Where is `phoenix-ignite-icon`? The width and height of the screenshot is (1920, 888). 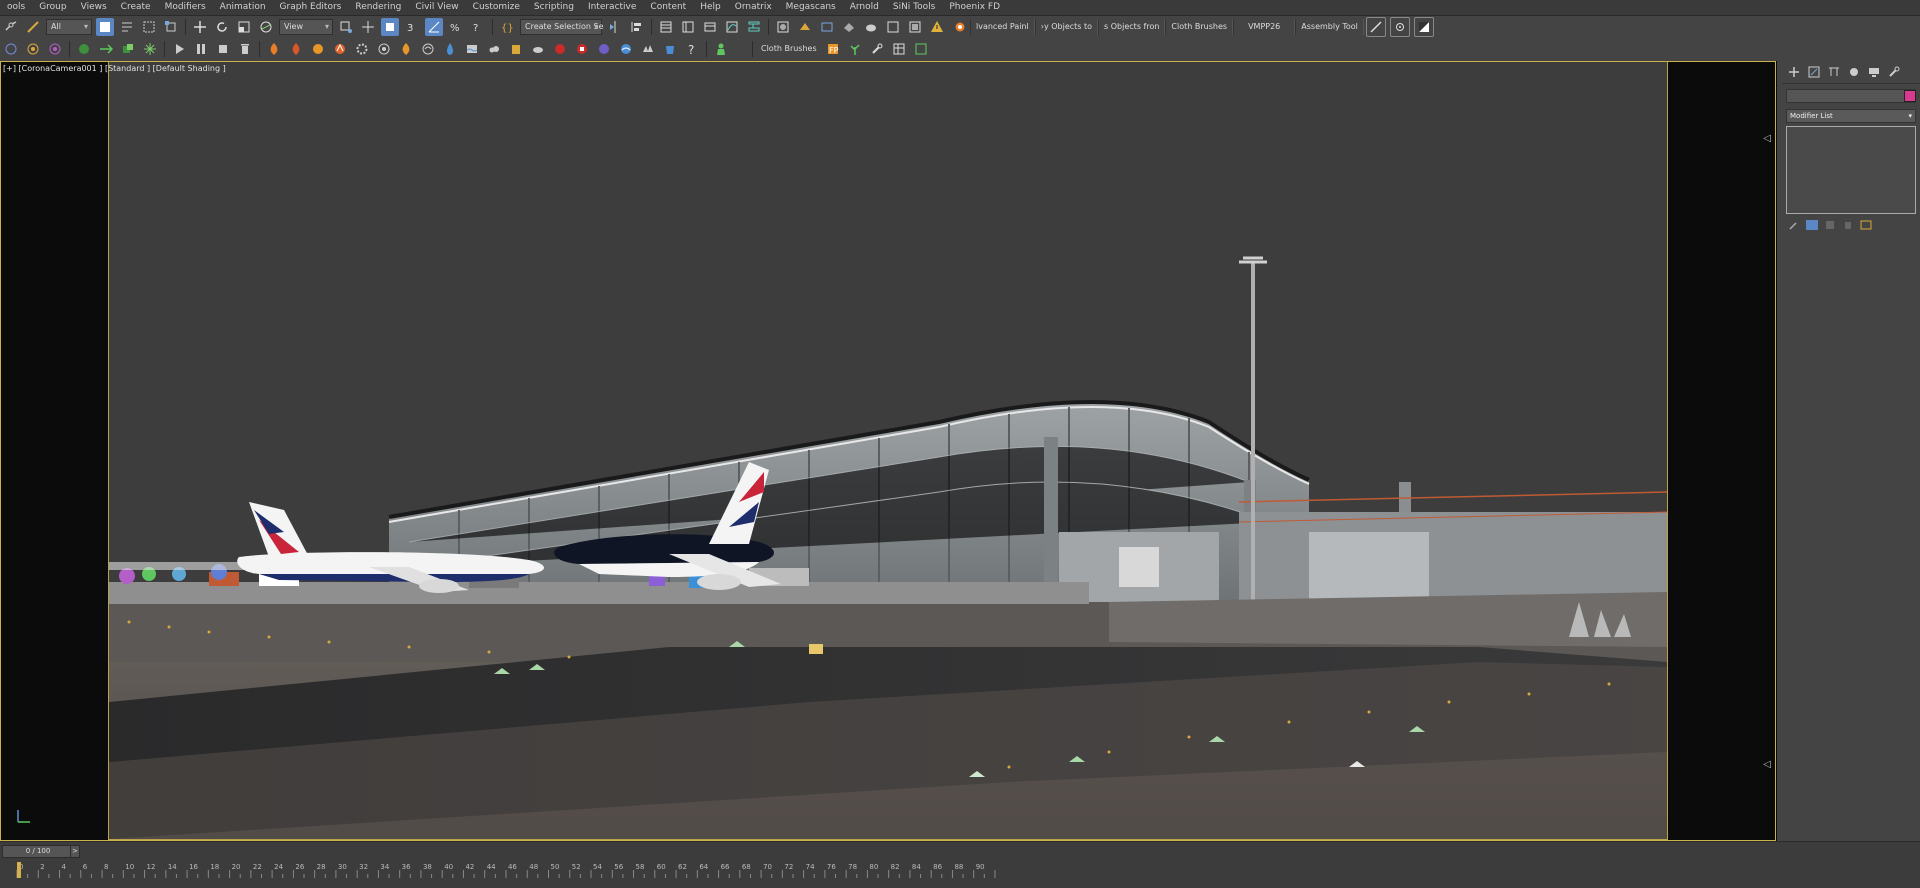
phoenix-ignite-icon is located at coordinates (406, 49).